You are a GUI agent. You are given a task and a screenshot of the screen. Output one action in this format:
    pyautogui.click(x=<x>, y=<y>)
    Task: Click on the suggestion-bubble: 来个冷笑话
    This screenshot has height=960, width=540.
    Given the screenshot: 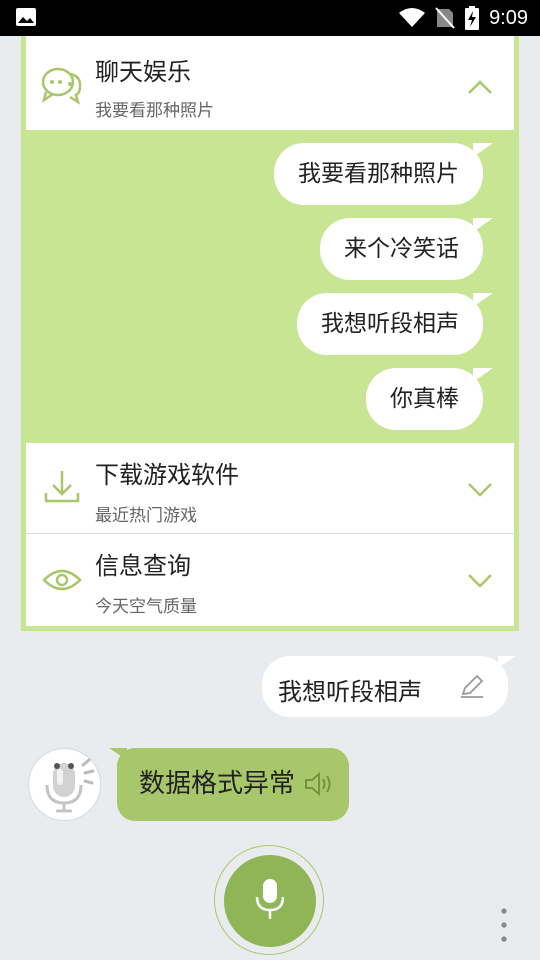 What is the action you would take?
    pyautogui.click(x=406, y=249)
    